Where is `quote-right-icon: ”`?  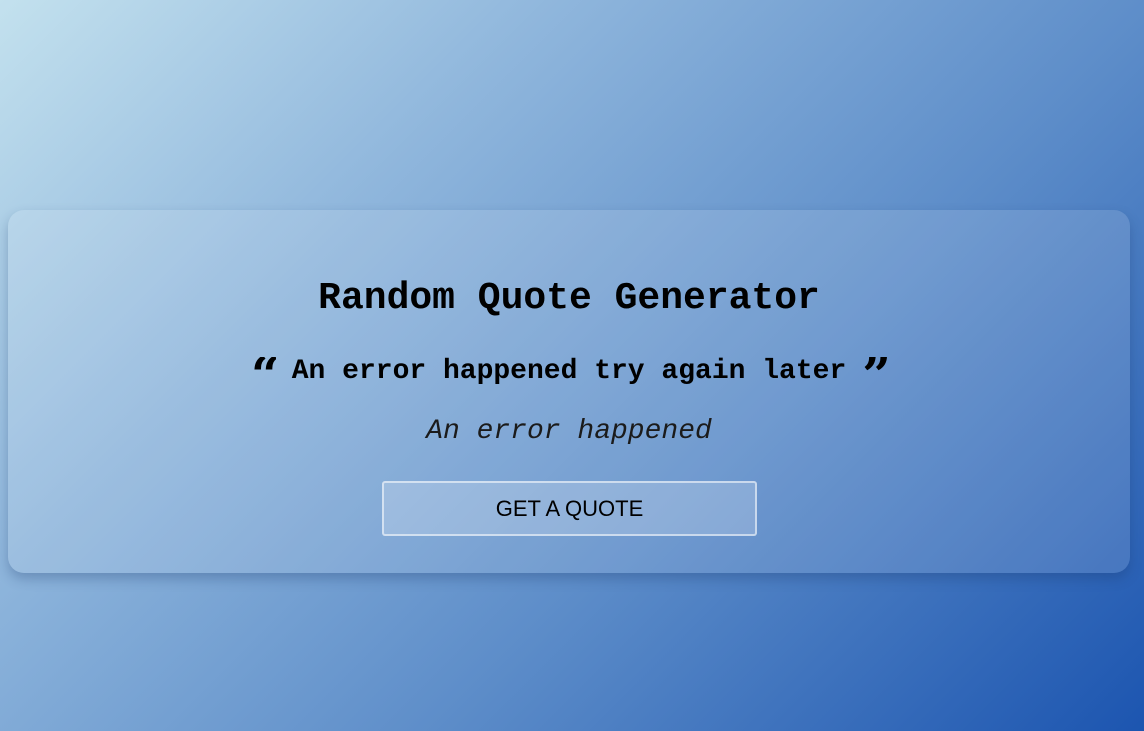 quote-right-icon: ” is located at coordinates (875, 374).